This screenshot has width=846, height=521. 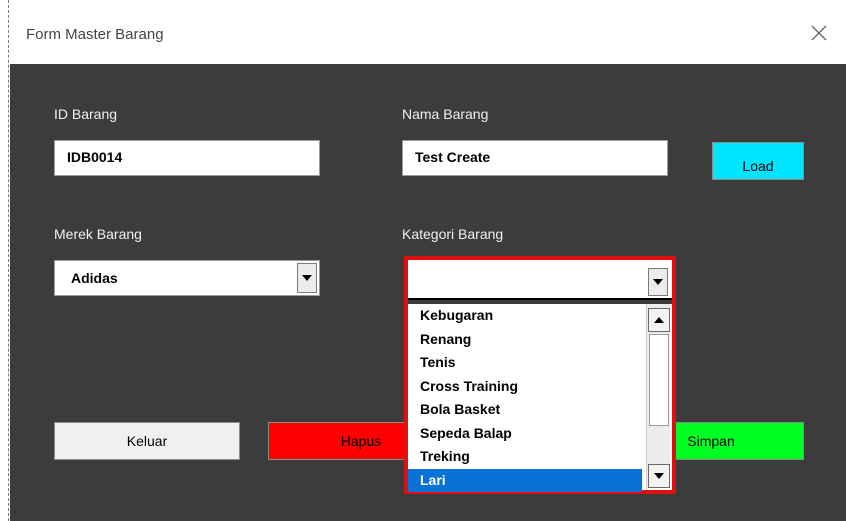 I want to click on nama-barang-input: Test Create, so click(x=535, y=158).